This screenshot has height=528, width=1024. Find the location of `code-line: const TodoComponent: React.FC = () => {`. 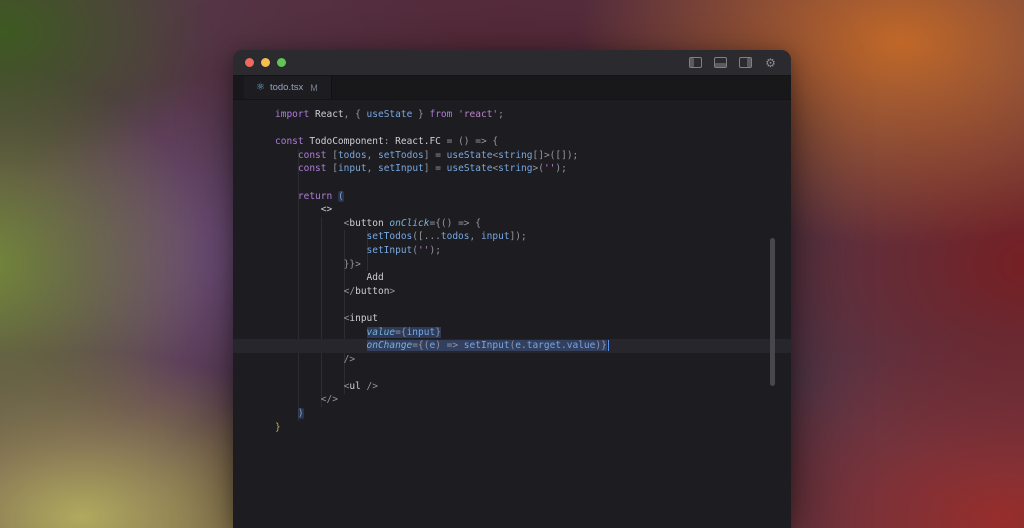

code-line: const TodoComponent: React.FC = () => { is located at coordinates (512, 142).